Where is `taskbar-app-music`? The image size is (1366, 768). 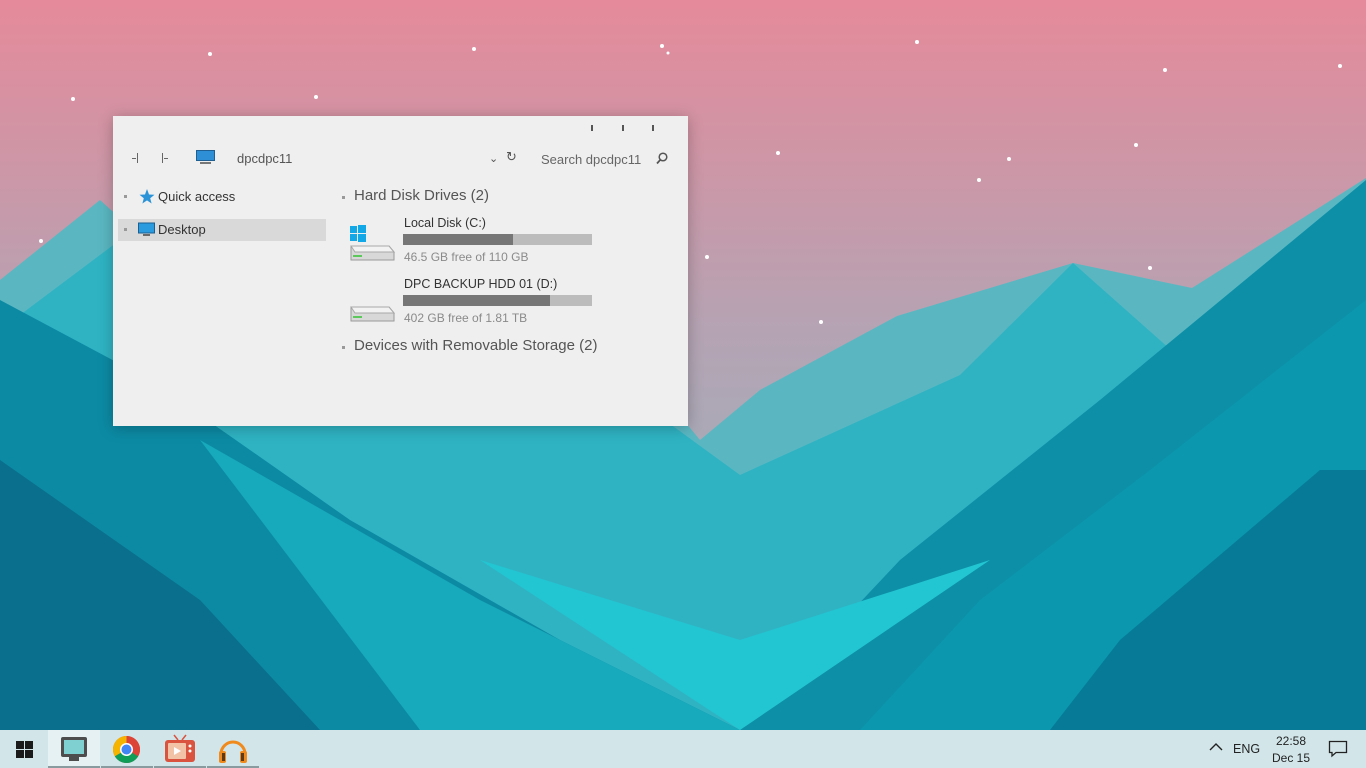 taskbar-app-music is located at coordinates (233, 749).